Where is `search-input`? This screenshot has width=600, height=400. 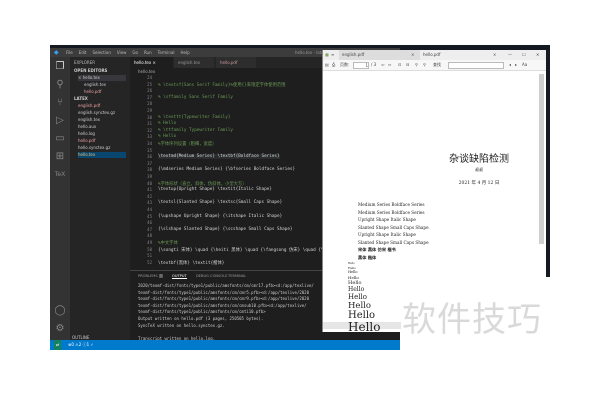
search-input is located at coordinates (476, 65).